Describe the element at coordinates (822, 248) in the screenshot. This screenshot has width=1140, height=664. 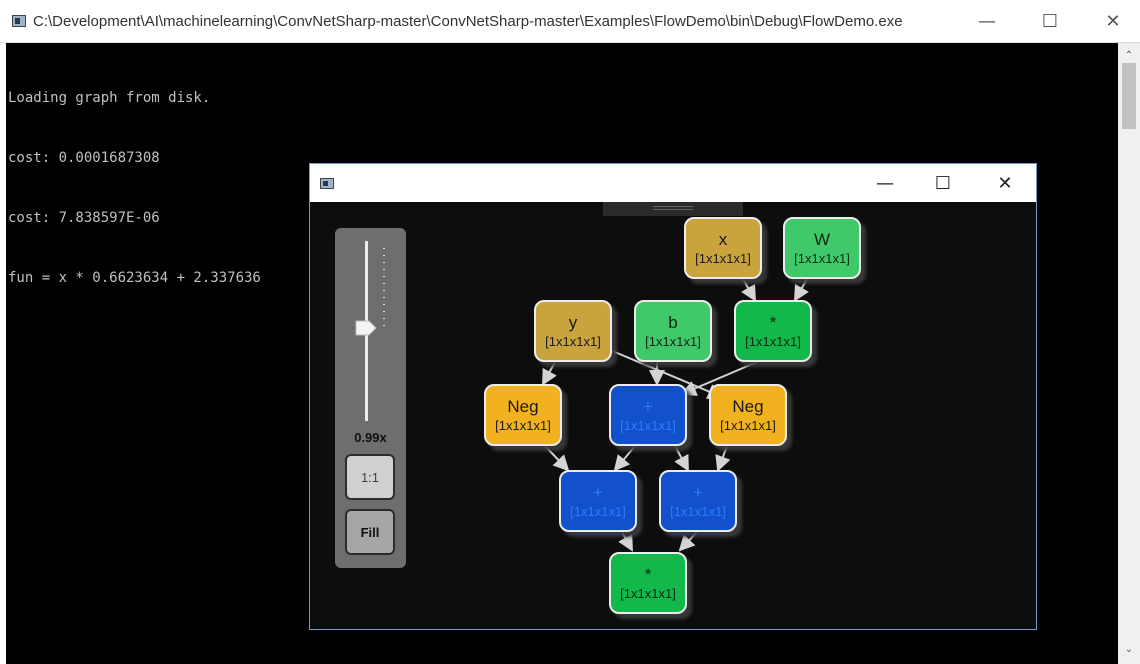
I see `graph-node-w: W [1x1x1x1]` at that location.